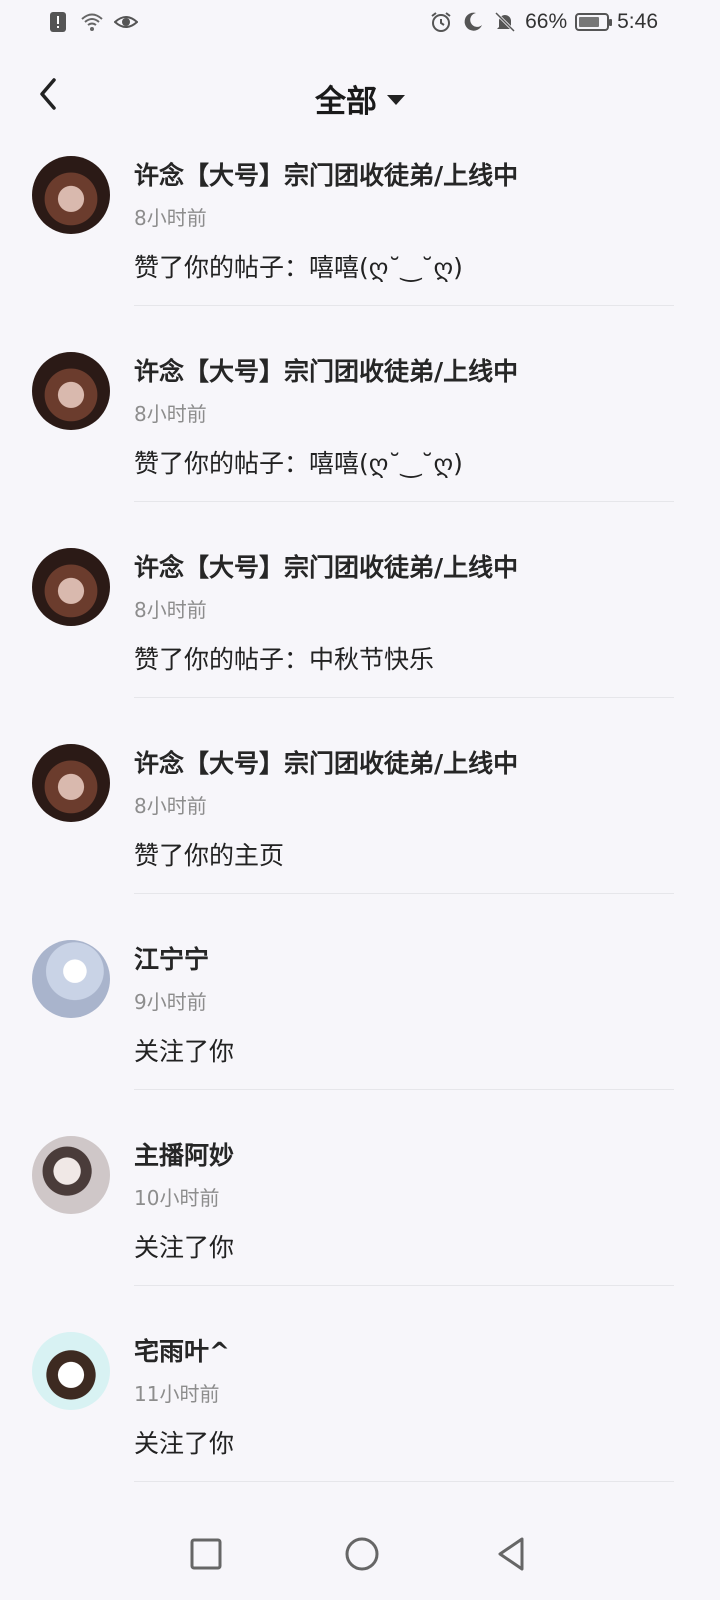 The width and height of the screenshot is (720, 1600). What do you see at coordinates (360, 24) in the screenshot?
I see `status-bar: 66% 5:46` at bounding box center [360, 24].